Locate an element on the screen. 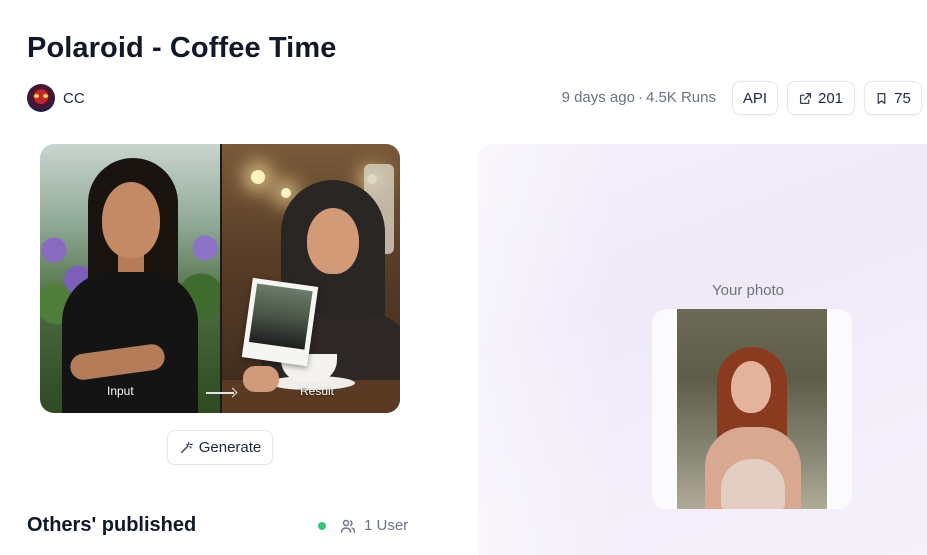 The image size is (927, 555). generate-label: Generate is located at coordinates (230, 447).